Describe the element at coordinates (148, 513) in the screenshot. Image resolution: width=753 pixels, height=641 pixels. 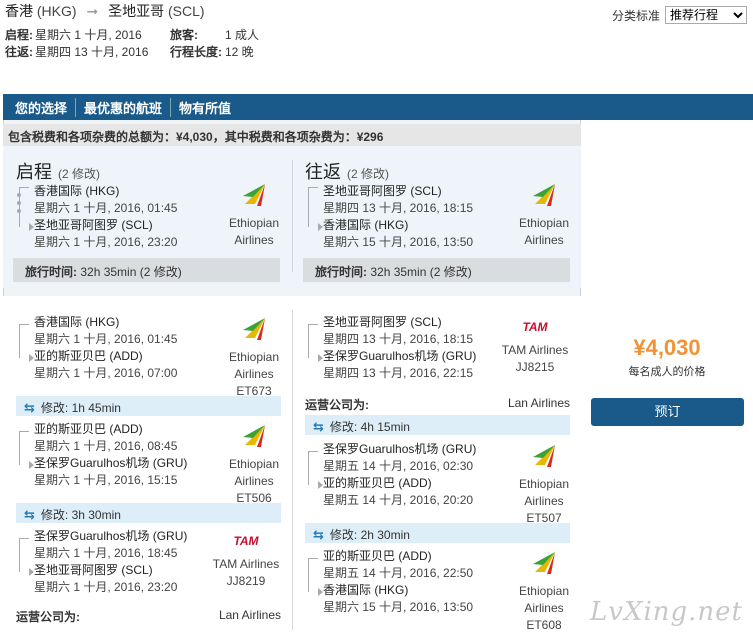
I see `layover: ⇆ 修改: 3h 30min` at that location.